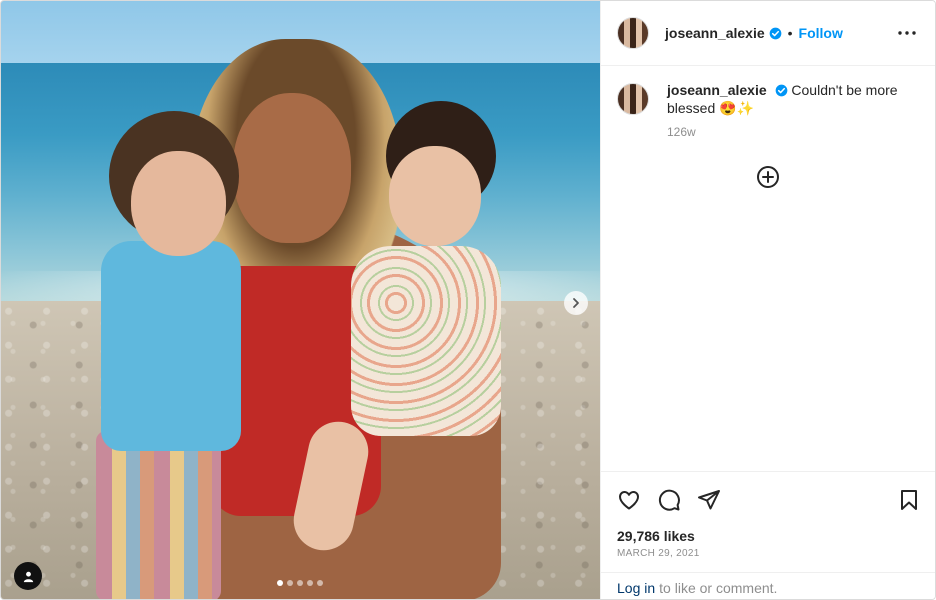 The image size is (936, 600). What do you see at coordinates (717, 90) in the screenshot?
I see `caption-username: joseann_alexie` at bounding box center [717, 90].